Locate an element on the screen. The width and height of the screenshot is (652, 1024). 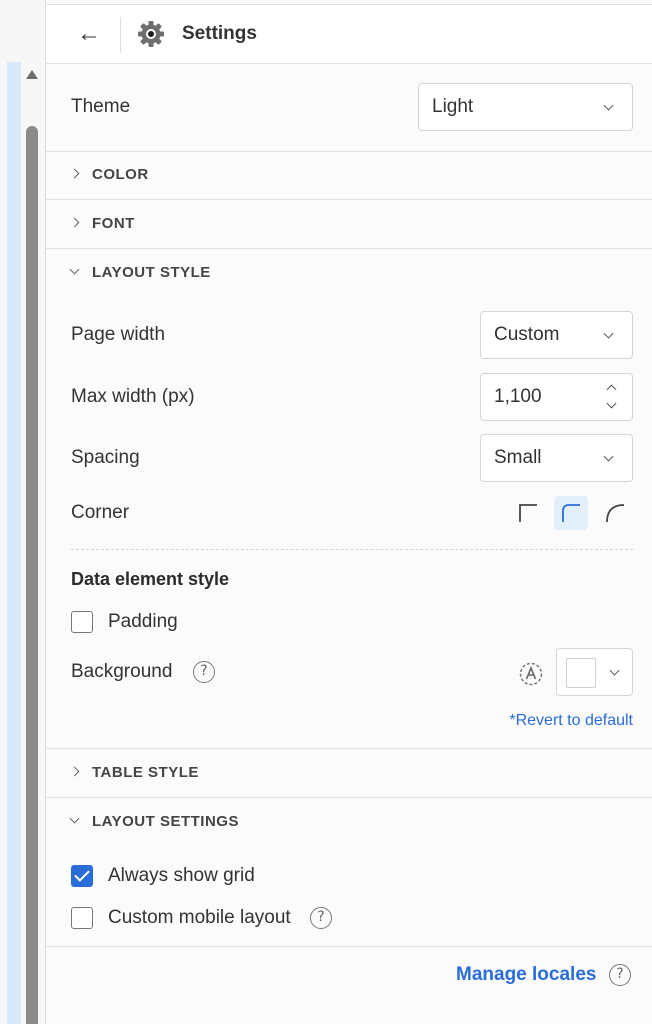
corner-rounded-icon is located at coordinates (571, 513).